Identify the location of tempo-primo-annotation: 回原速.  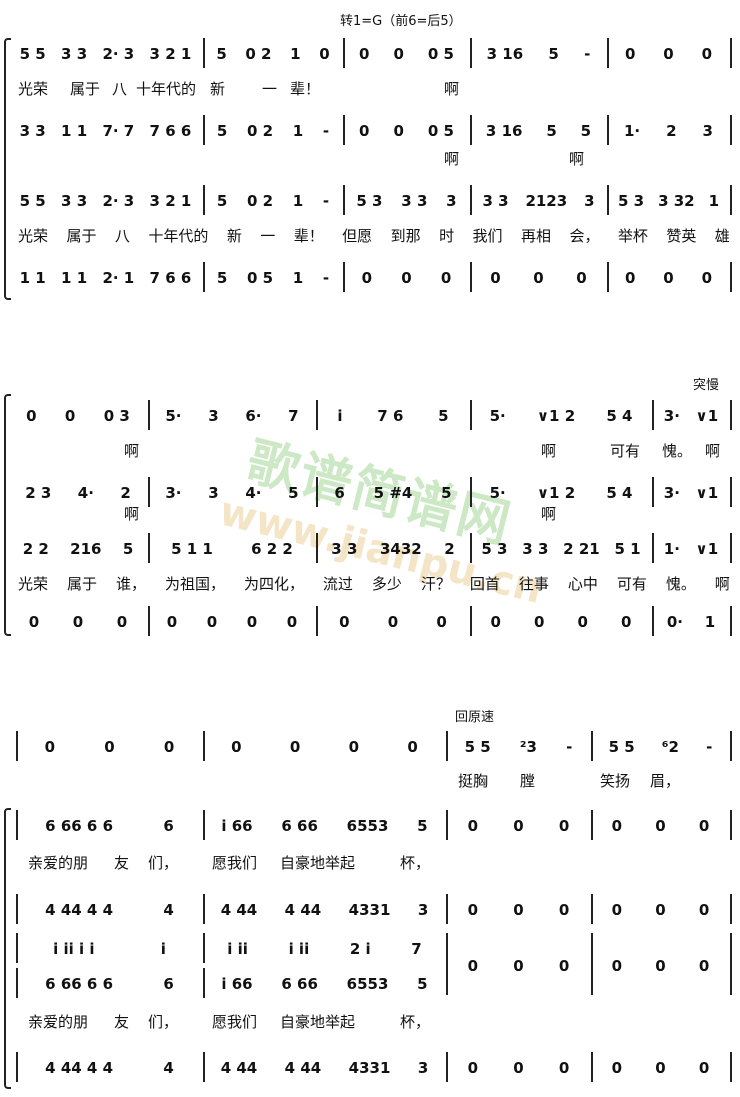
(475, 717).